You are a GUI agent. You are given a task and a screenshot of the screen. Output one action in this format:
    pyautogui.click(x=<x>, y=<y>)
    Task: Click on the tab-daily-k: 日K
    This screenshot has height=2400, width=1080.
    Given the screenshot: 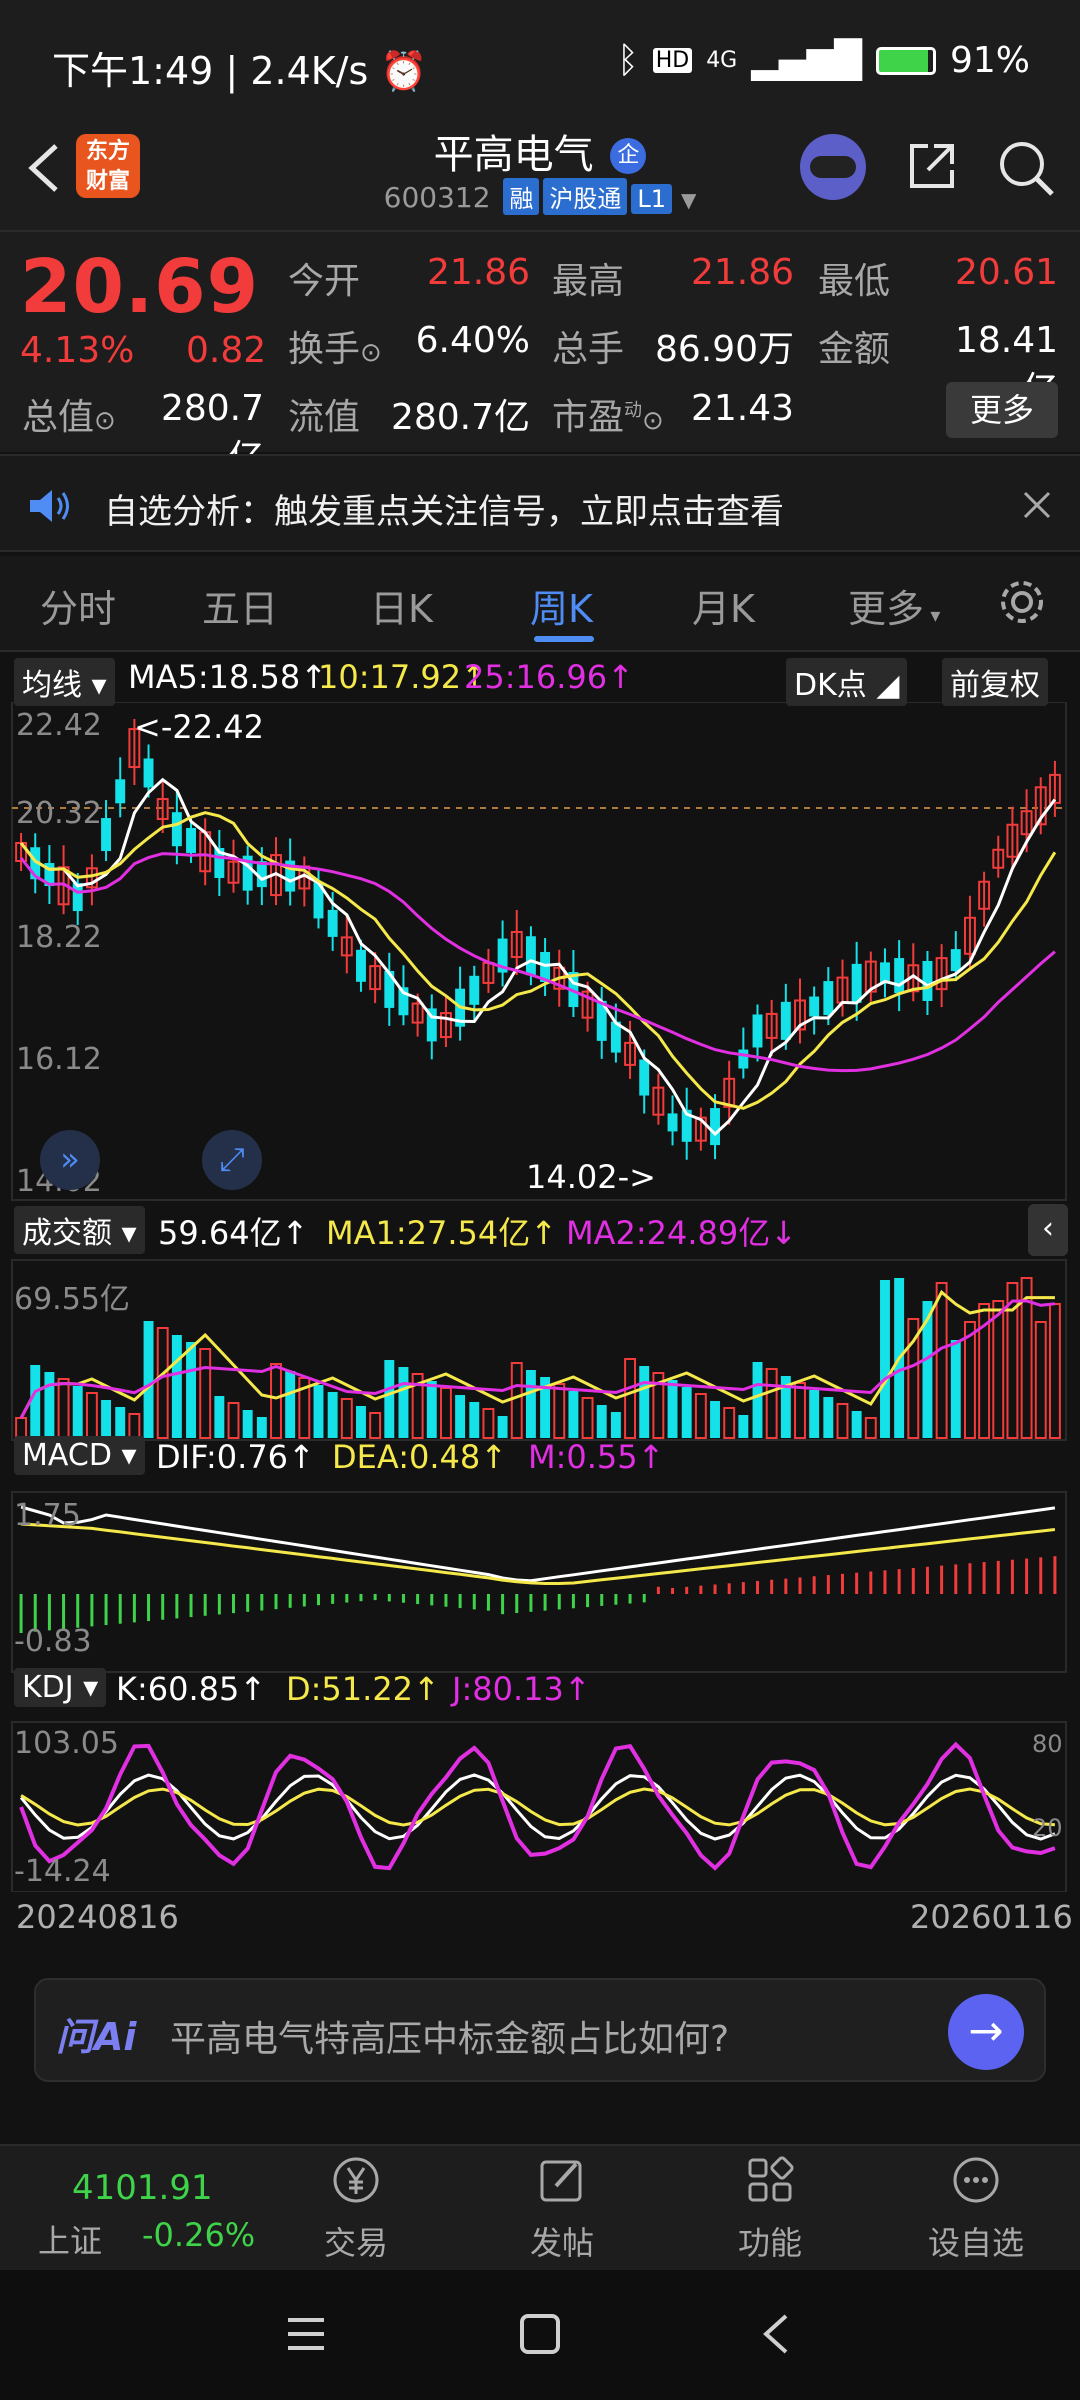 What is the action you would take?
    pyautogui.click(x=401, y=605)
    